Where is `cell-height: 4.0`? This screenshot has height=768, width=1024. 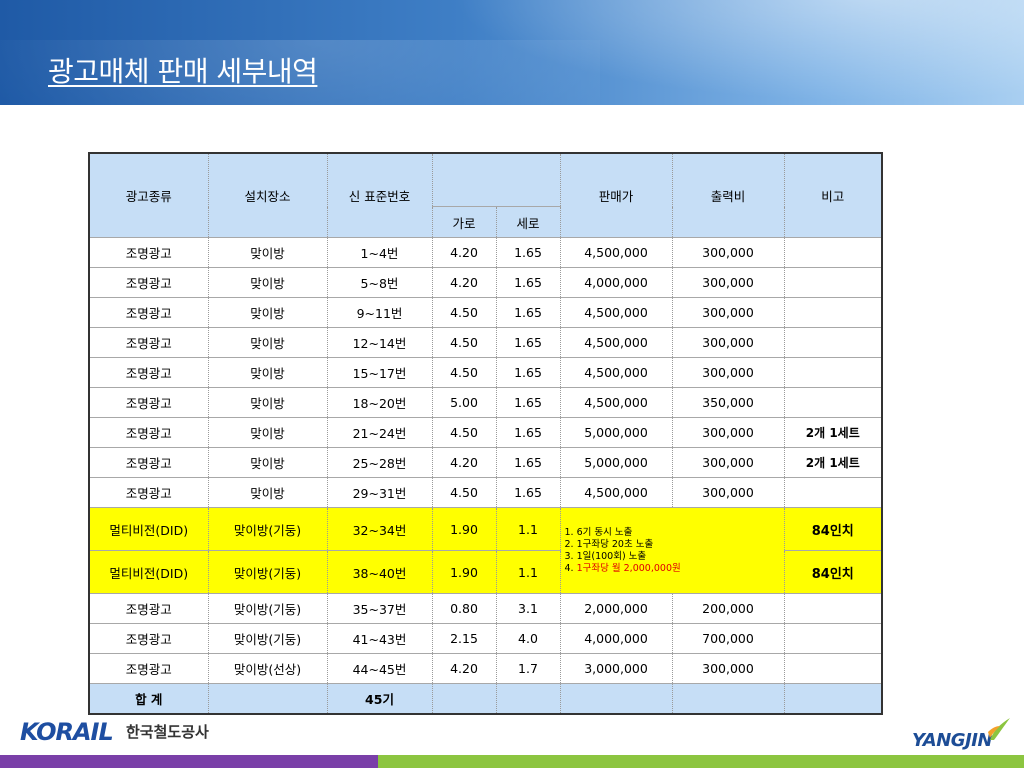 cell-height: 4.0 is located at coordinates (528, 638).